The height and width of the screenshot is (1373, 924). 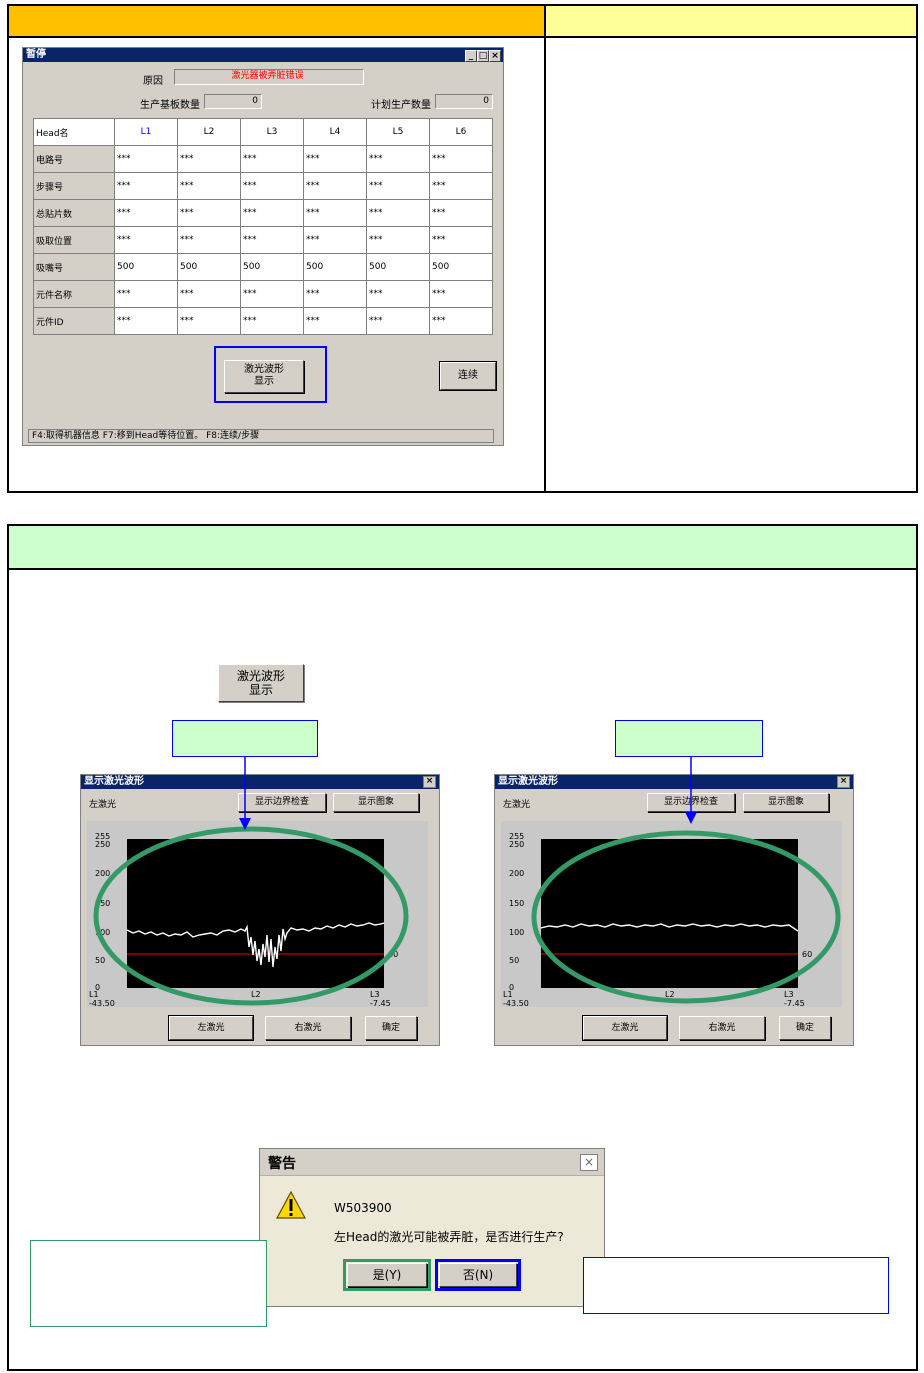 What do you see at coordinates (291, 1205) in the screenshot?
I see `warning-icon` at bounding box center [291, 1205].